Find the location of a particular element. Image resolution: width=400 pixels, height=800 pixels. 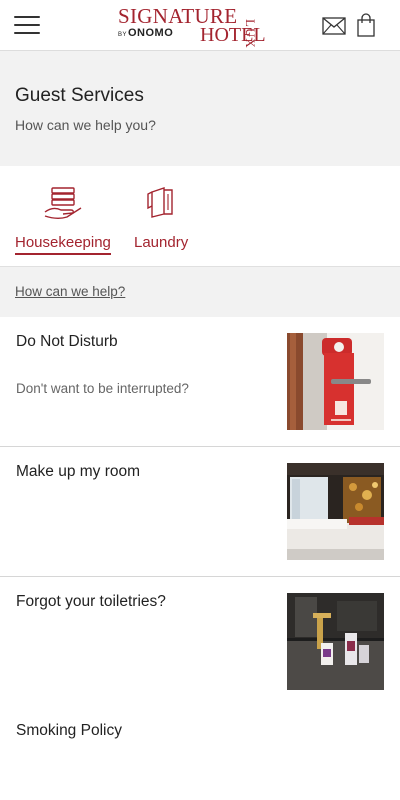

hotel-logo: SIGNATURE BY ONOMO HOTEL LUX is located at coordinates (200, 27).